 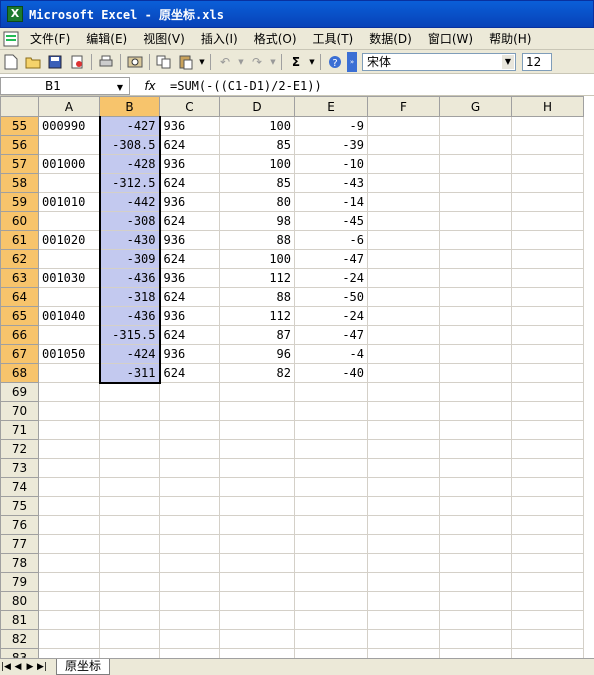 I want to click on undo-icon: ↶, so click(x=225, y=62).